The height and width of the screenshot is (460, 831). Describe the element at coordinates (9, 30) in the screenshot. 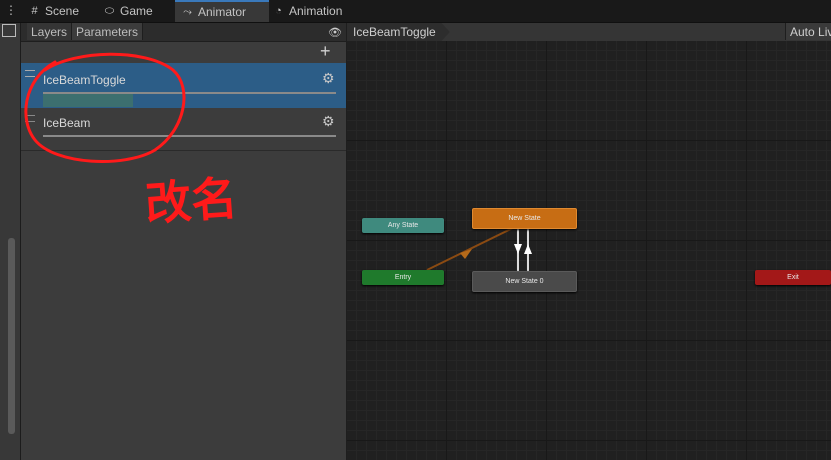

I see `toggle-panel-icon` at that location.